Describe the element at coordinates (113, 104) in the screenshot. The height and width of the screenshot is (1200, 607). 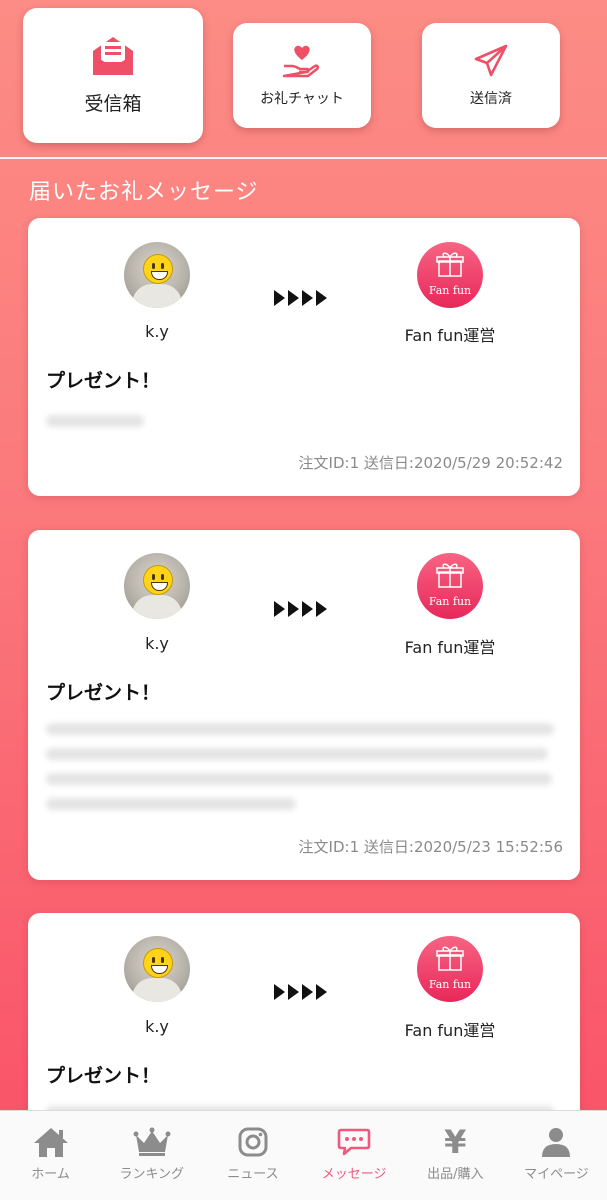
I see `tab-inbox-label: 受信箱` at that location.